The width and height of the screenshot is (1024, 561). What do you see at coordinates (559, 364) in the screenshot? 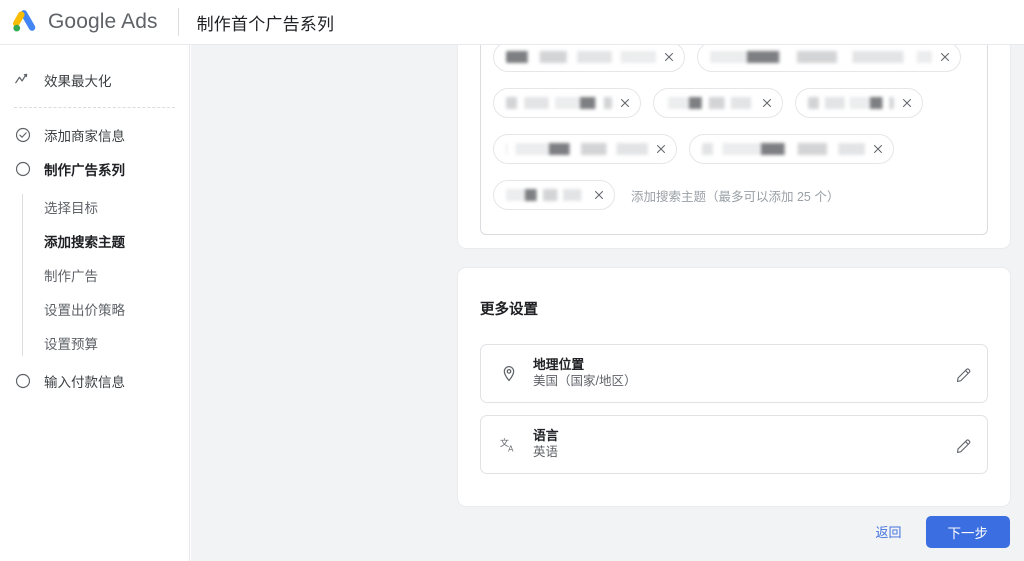
I see `setting-label: 地理位置` at bounding box center [559, 364].